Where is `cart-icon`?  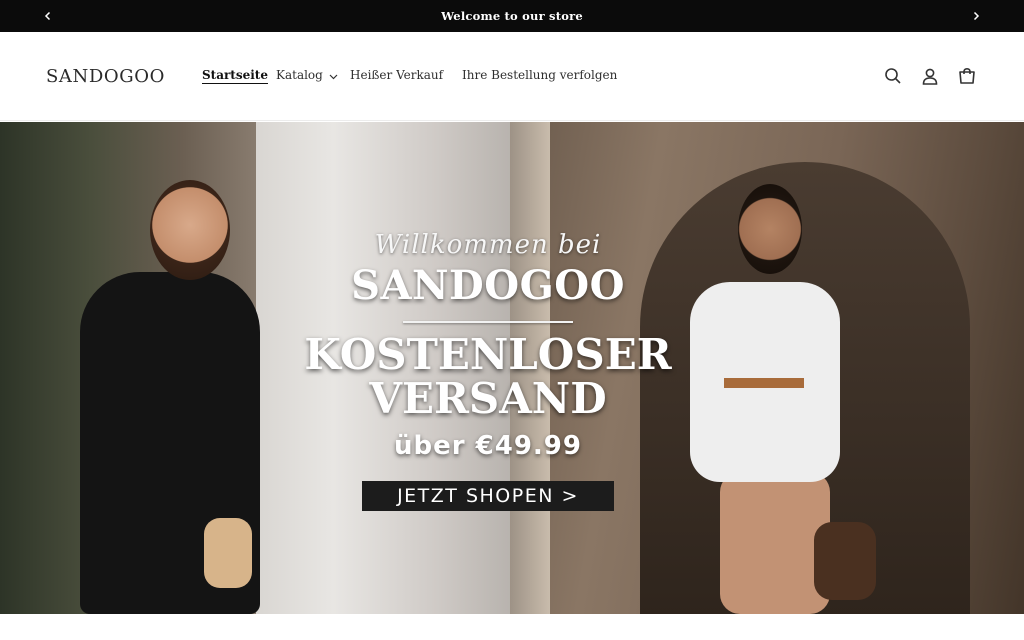
cart-icon is located at coordinates (967, 76).